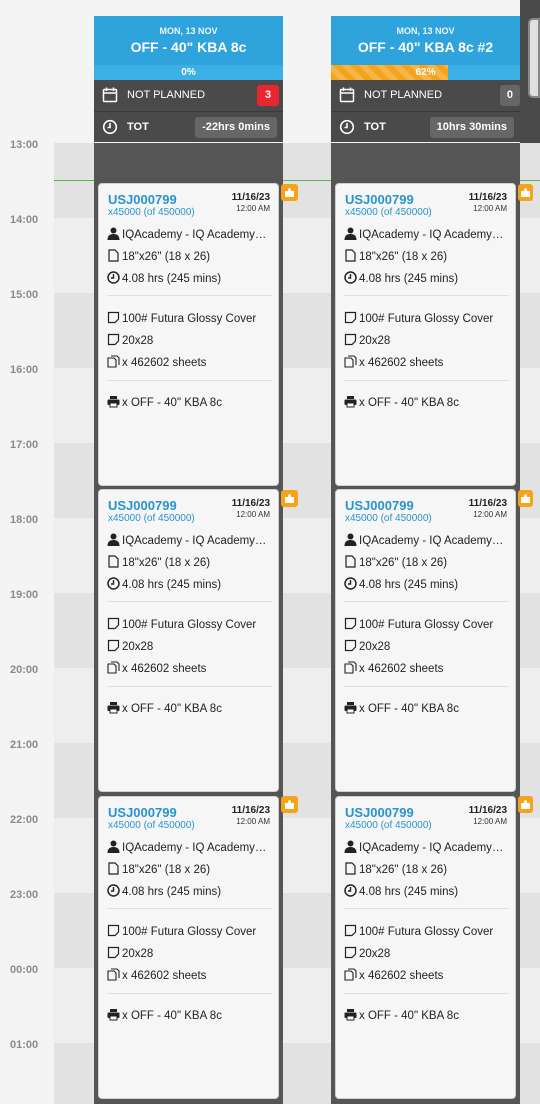 This screenshot has width=540, height=1104. What do you see at coordinates (24, 820) in the screenshot?
I see `time-label: 22:00` at bounding box center [24, 820].